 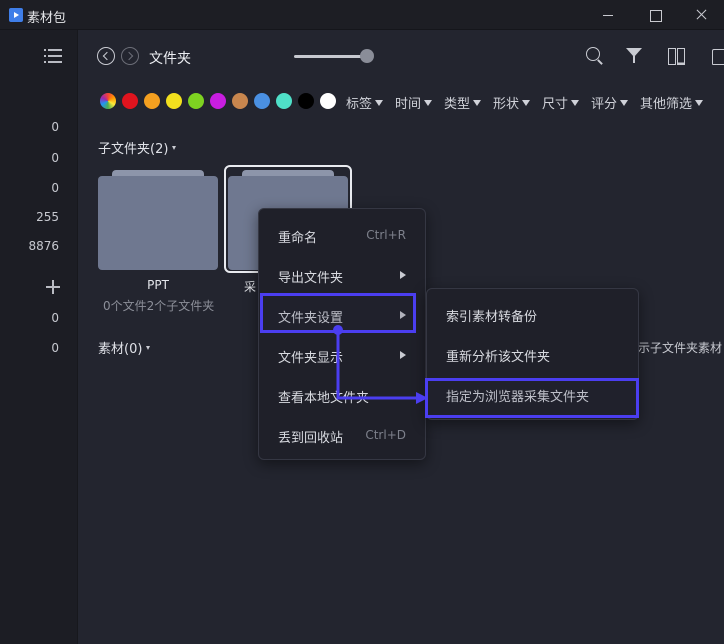 I want to click on color-filter-red, so click(x=130, y=101).